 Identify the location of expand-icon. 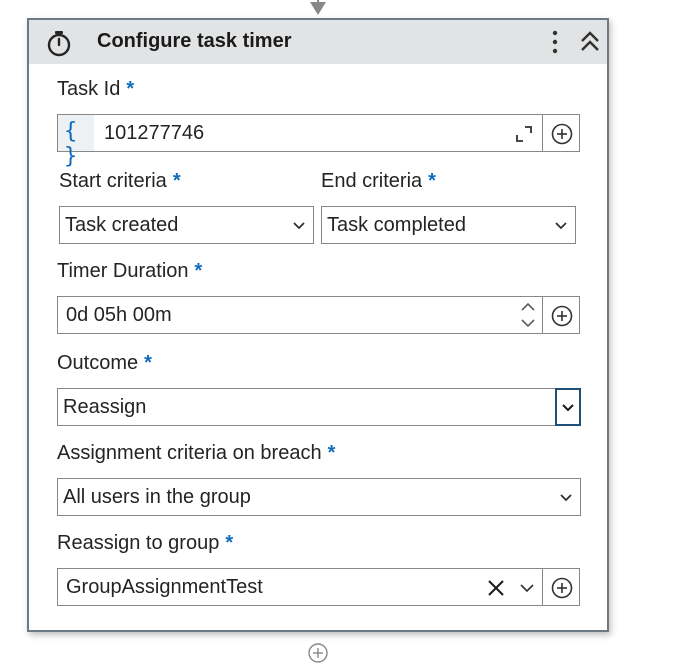
(524, 134).